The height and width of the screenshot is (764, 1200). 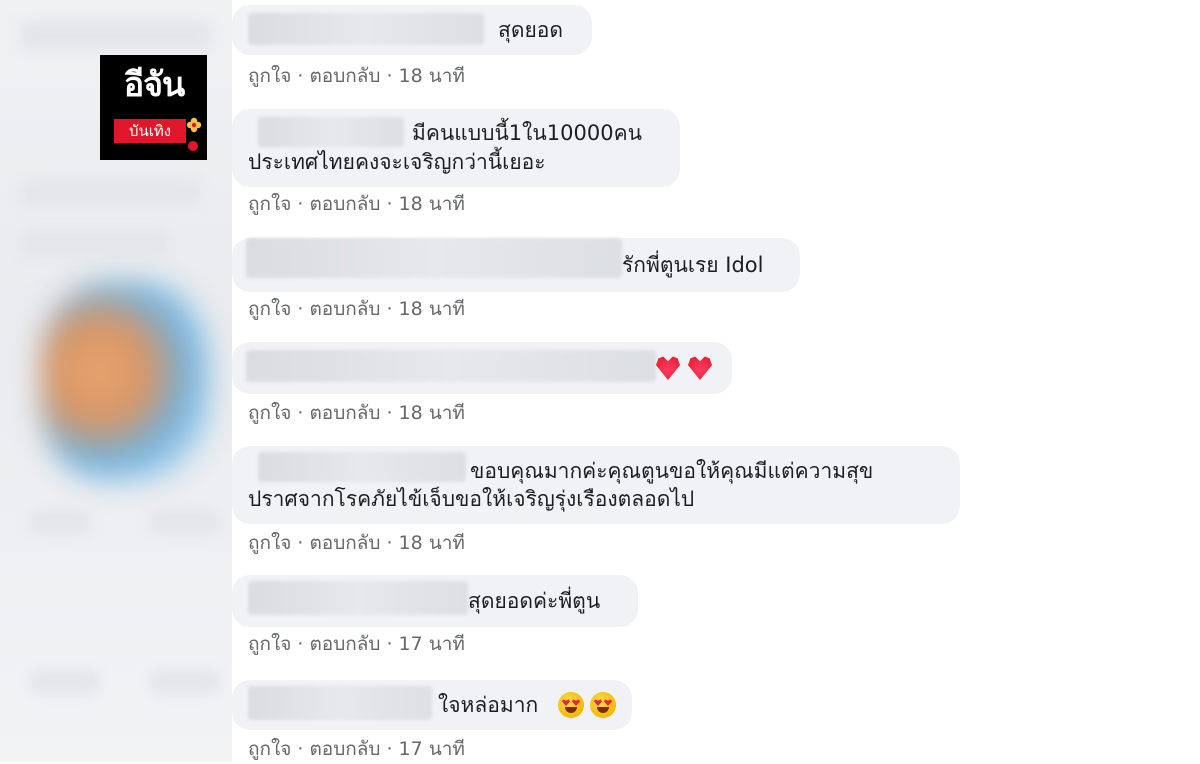 What do you see at coordinates (397, 162) in the screenshot?
I see `comment-text: ประเทศไทยคงจะเจริญกว่านี้เยอะ` at bounding box center [397, 162].